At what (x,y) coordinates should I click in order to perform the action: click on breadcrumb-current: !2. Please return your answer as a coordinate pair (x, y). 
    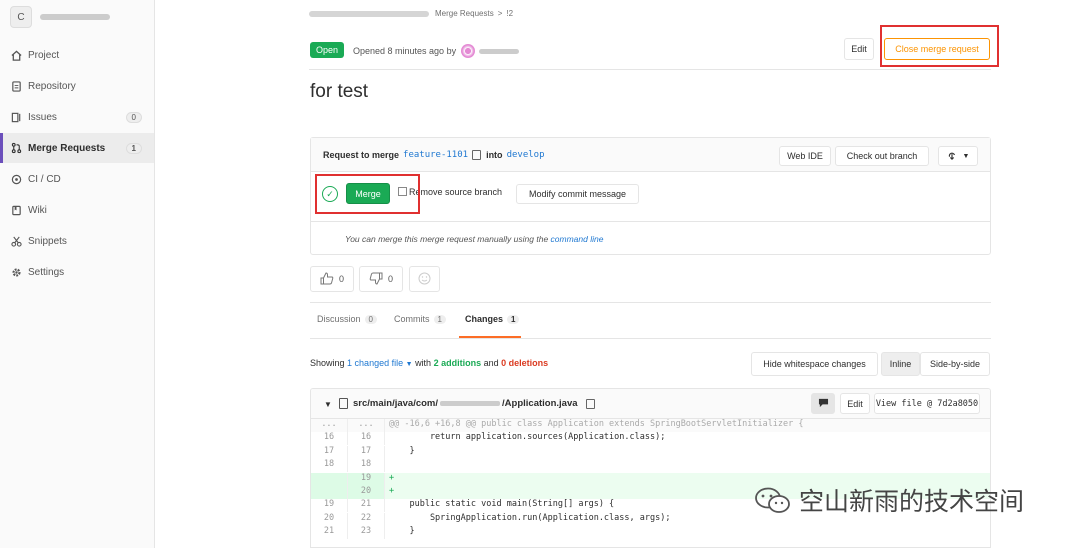
    Looking at the image, I should click on (509, 13).